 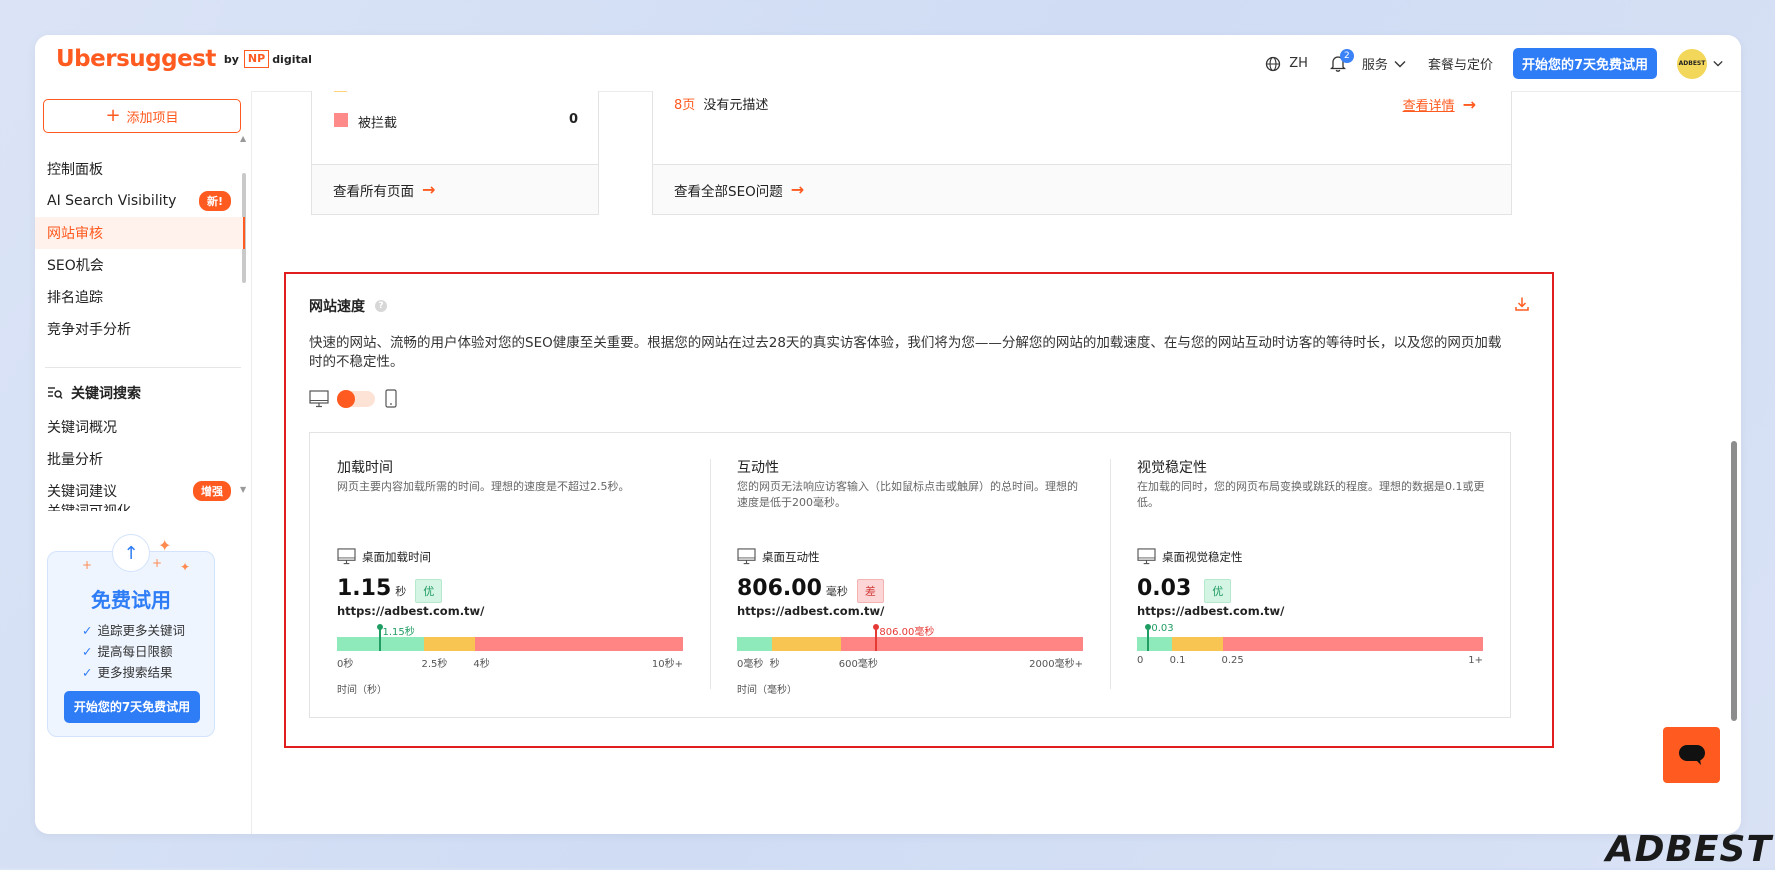 I want to click on sidebar-item-keyword-visualization: 关键词可视化, so click(x=140, y=505).